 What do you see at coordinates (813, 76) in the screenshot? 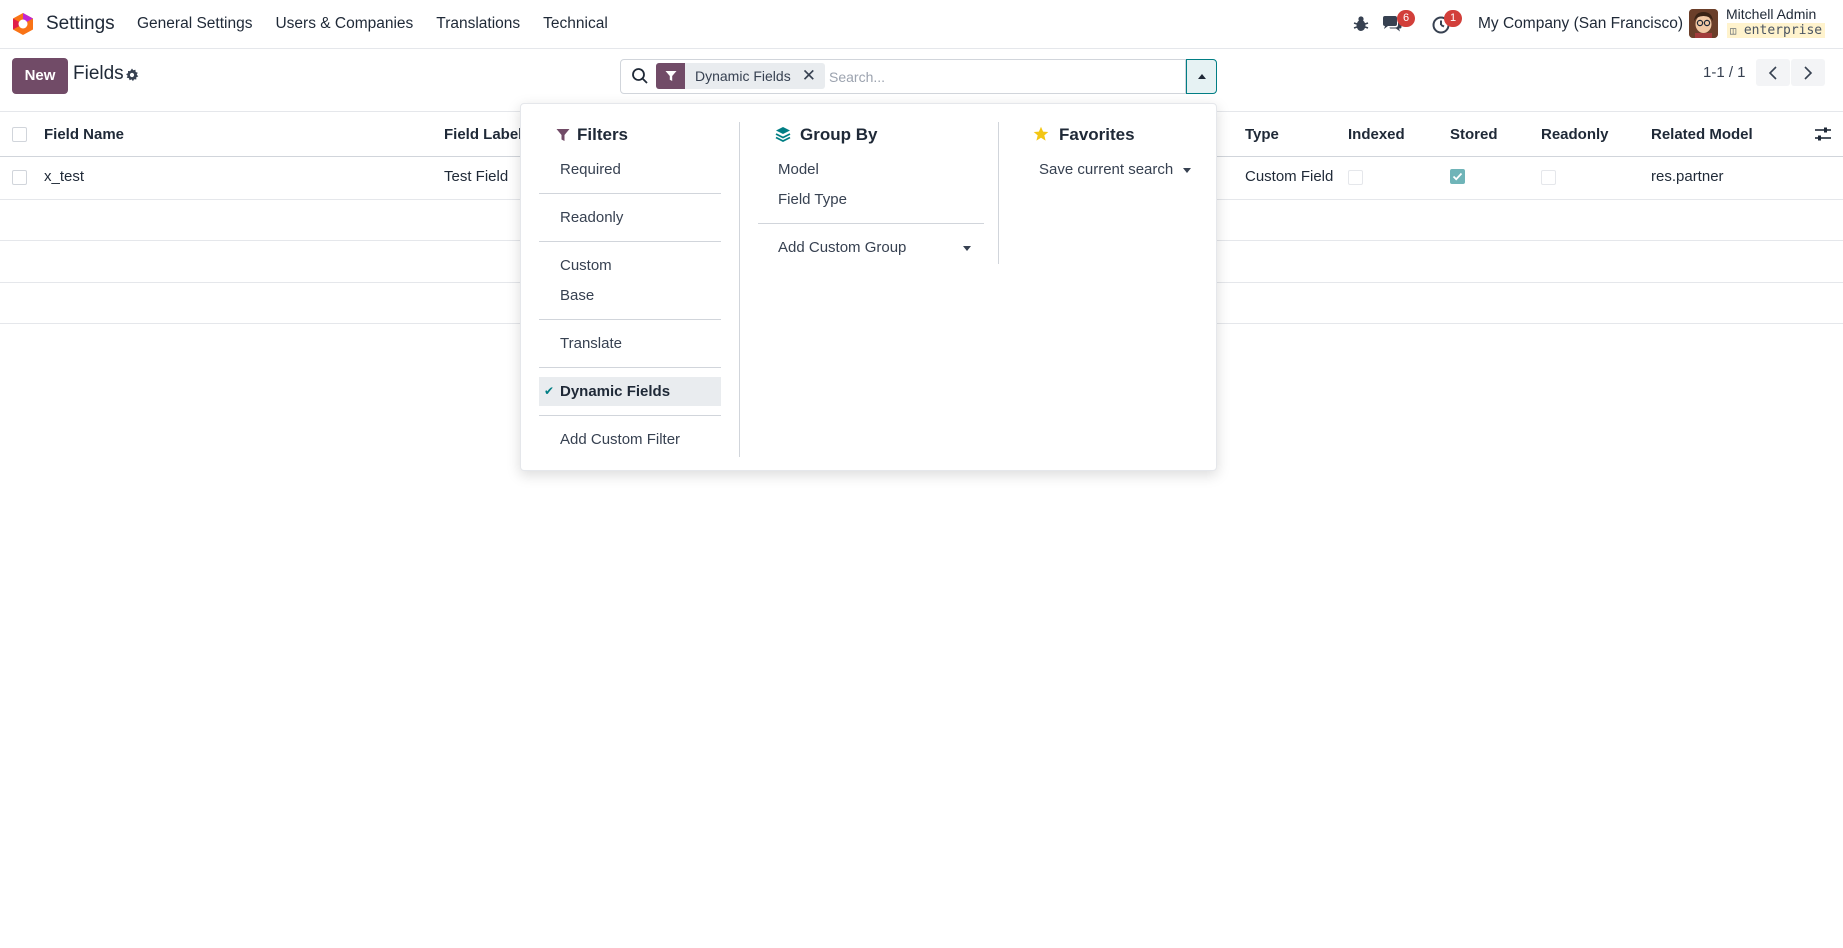
I see `facet-remove-icon: ✕` at bounding box center [813, 76].